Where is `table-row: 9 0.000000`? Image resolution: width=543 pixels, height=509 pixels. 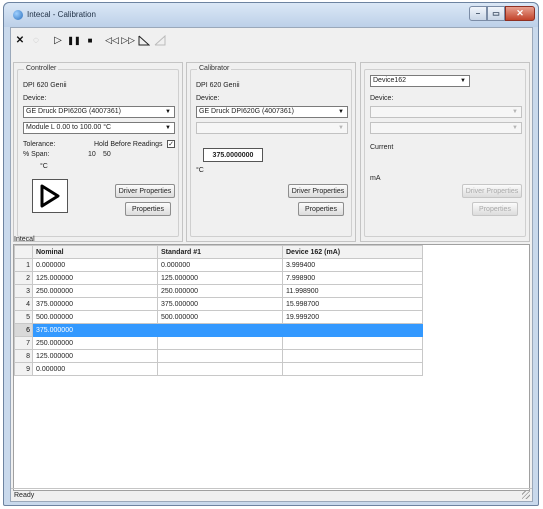 table-row: 9 0.000000 is located at coordinates (218, 369).